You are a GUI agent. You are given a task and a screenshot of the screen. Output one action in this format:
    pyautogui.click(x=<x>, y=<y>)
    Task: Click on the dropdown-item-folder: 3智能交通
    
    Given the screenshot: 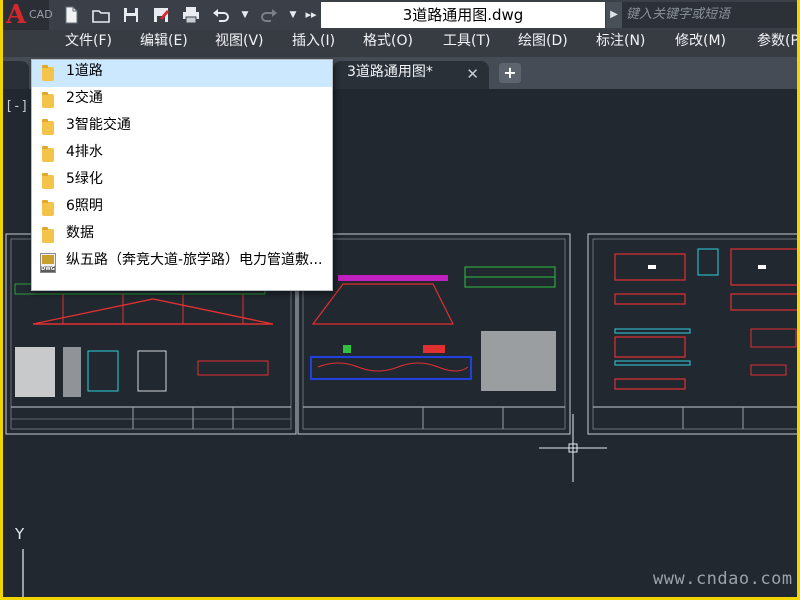 What is the action you would take?
    pyautogui.click(x=182, y=127)
    